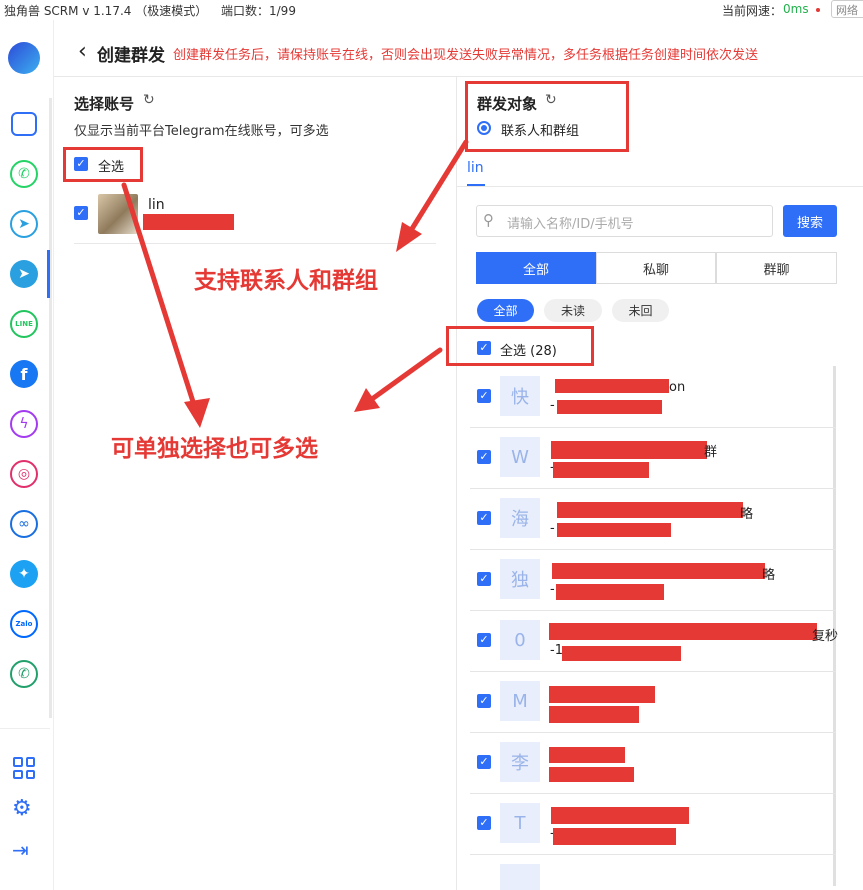  Describe the element at coordinates (406, 374) in the screenshot. I see `arrow-from-select-all` at that location.